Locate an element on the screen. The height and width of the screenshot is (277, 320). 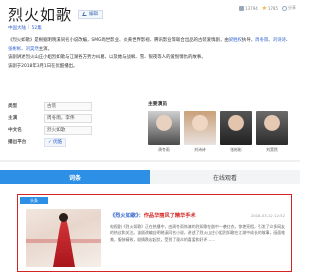
actor-link: 刘昊然 is located at coordinates (32, 49).